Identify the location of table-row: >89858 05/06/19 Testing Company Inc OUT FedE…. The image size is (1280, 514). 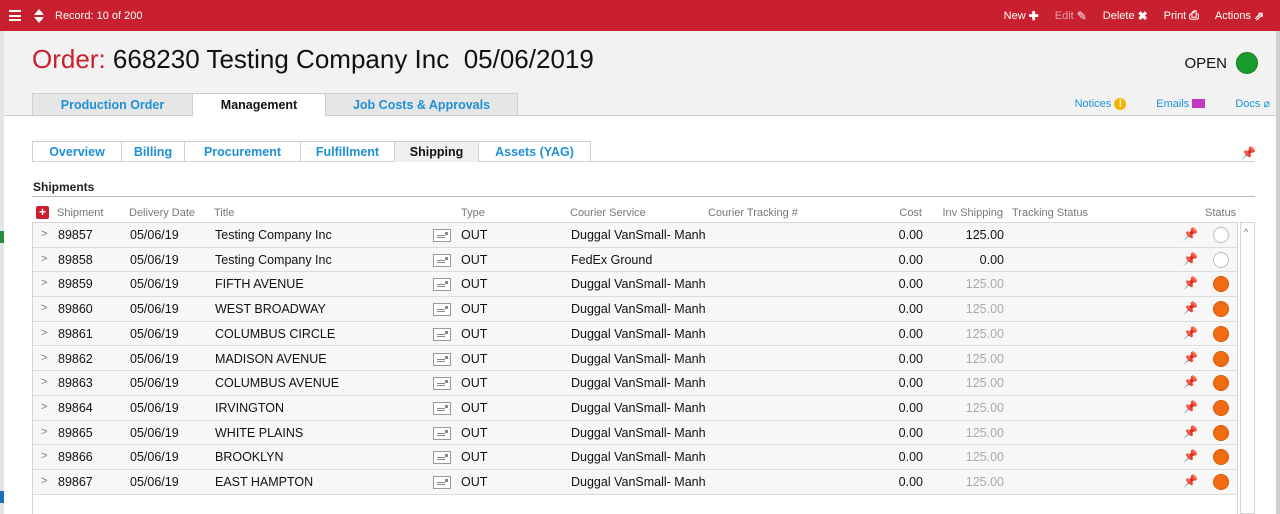
(635, 260).